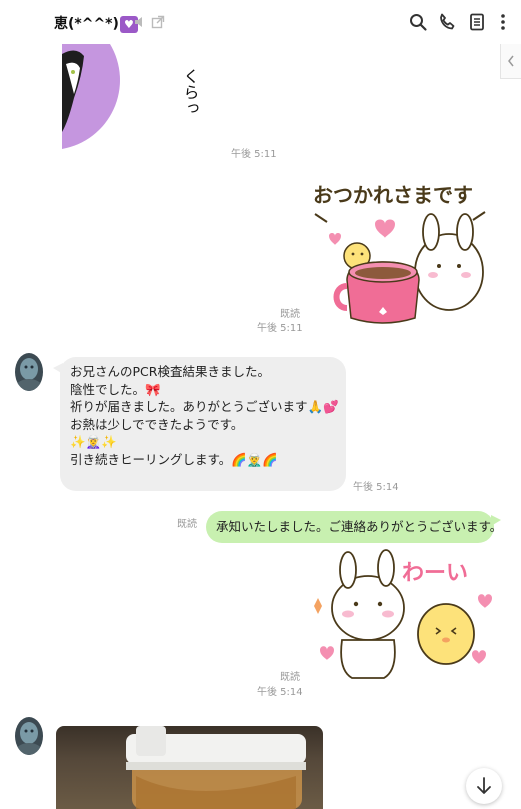 This screenshot has width=521, height=809. What do you see at coordinates (435, 573) in the screenshot?
I see `sticker-text: わーい` at bounding box center [435, 573].